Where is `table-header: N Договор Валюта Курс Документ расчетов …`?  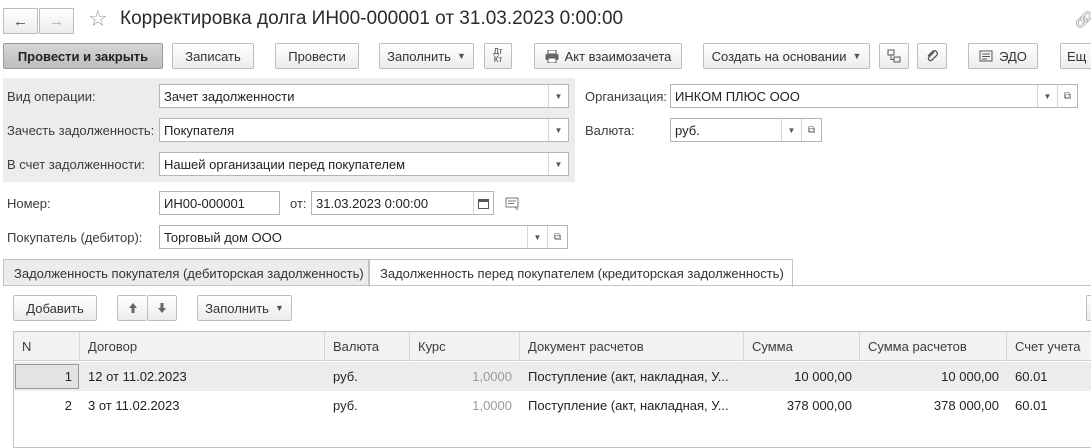 table-header: N Договор Валюта Курс Документ расчетов … is located at coordinates (552, 346).